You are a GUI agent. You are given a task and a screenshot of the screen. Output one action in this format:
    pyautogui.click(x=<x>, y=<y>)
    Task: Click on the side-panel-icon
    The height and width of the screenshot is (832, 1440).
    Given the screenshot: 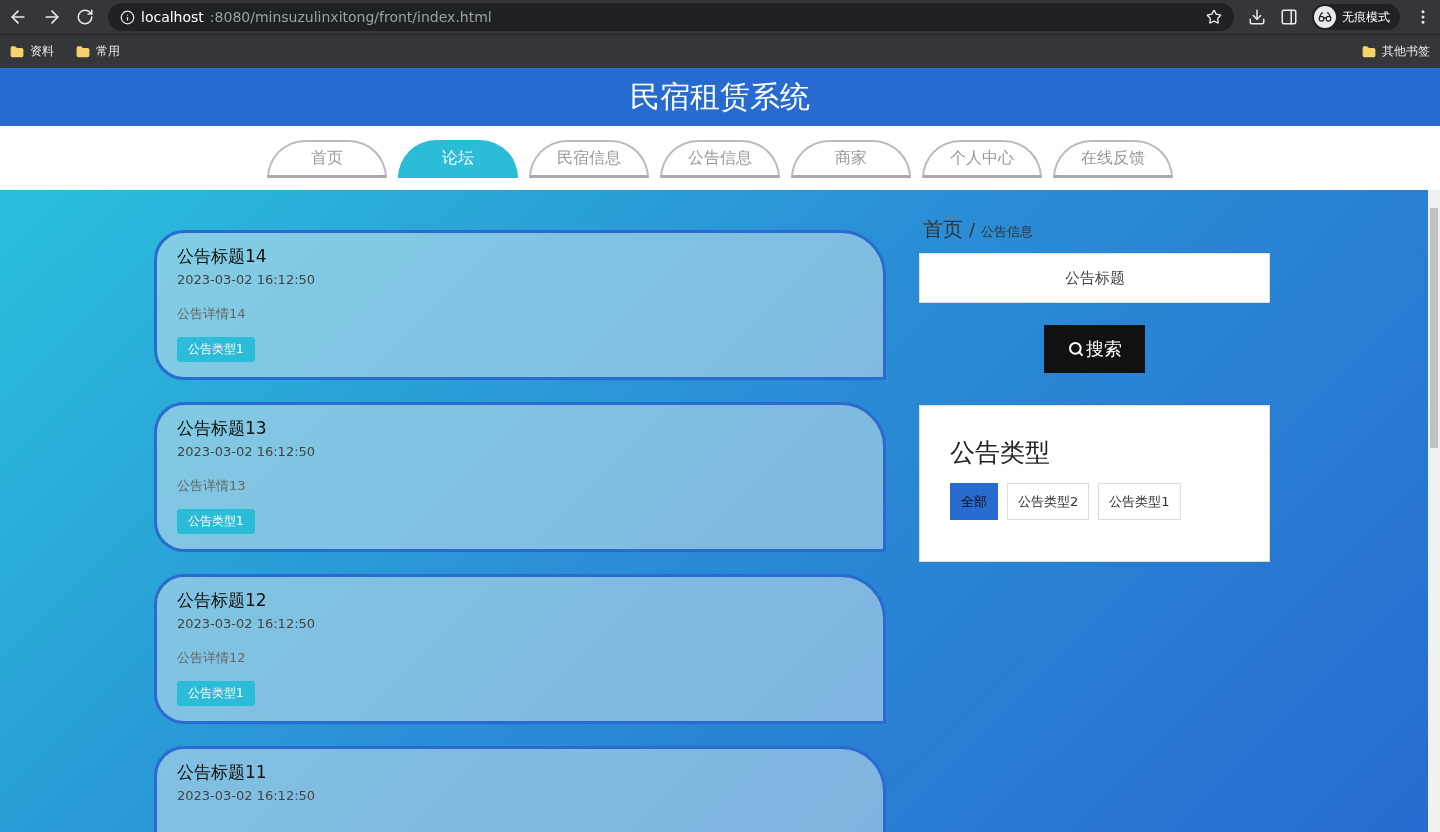 What is the action you would take?
    pyautogui.click(x=1289, y=17)
    